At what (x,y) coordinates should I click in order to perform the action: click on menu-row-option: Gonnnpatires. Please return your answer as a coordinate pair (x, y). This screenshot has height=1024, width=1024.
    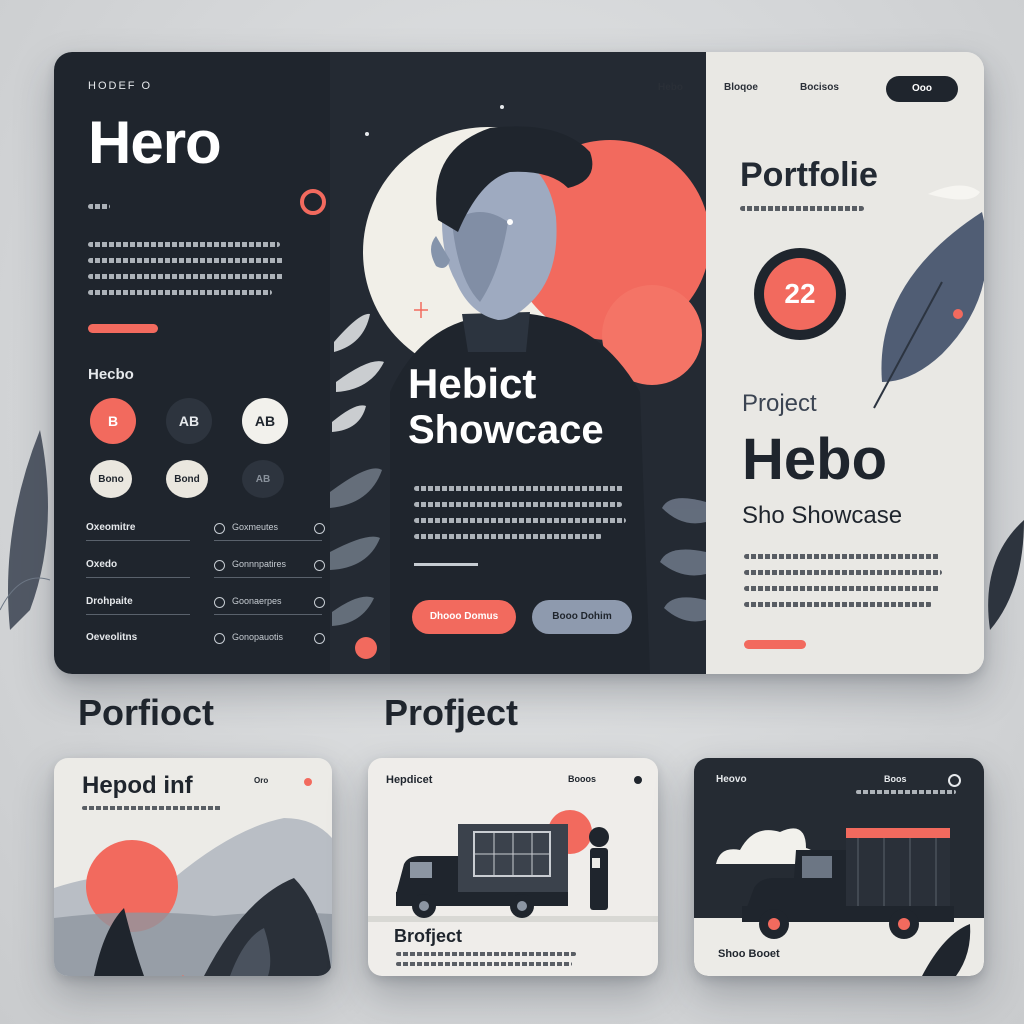
    Looking at the image, I should click on (259, 564).